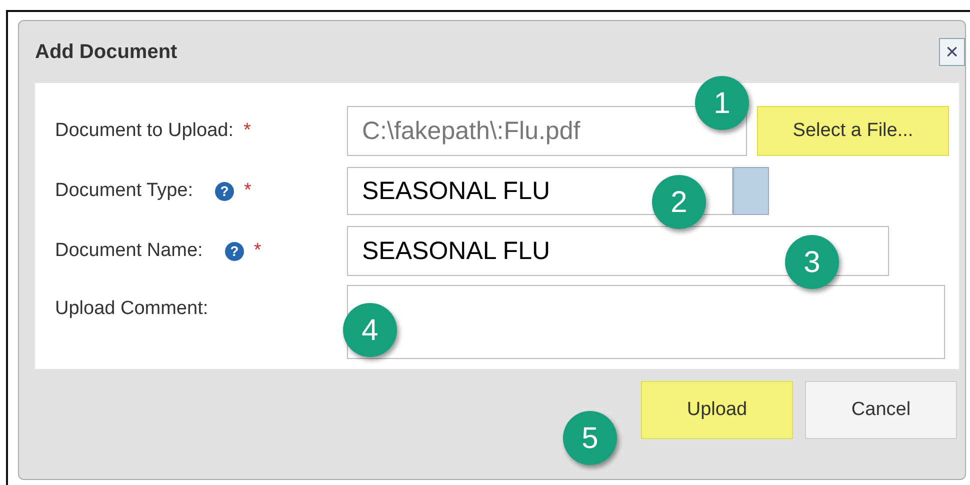  Describe the element at coordinates (131, 309) in the screenshot. I see `field-label: Upload Comment:` at that location.